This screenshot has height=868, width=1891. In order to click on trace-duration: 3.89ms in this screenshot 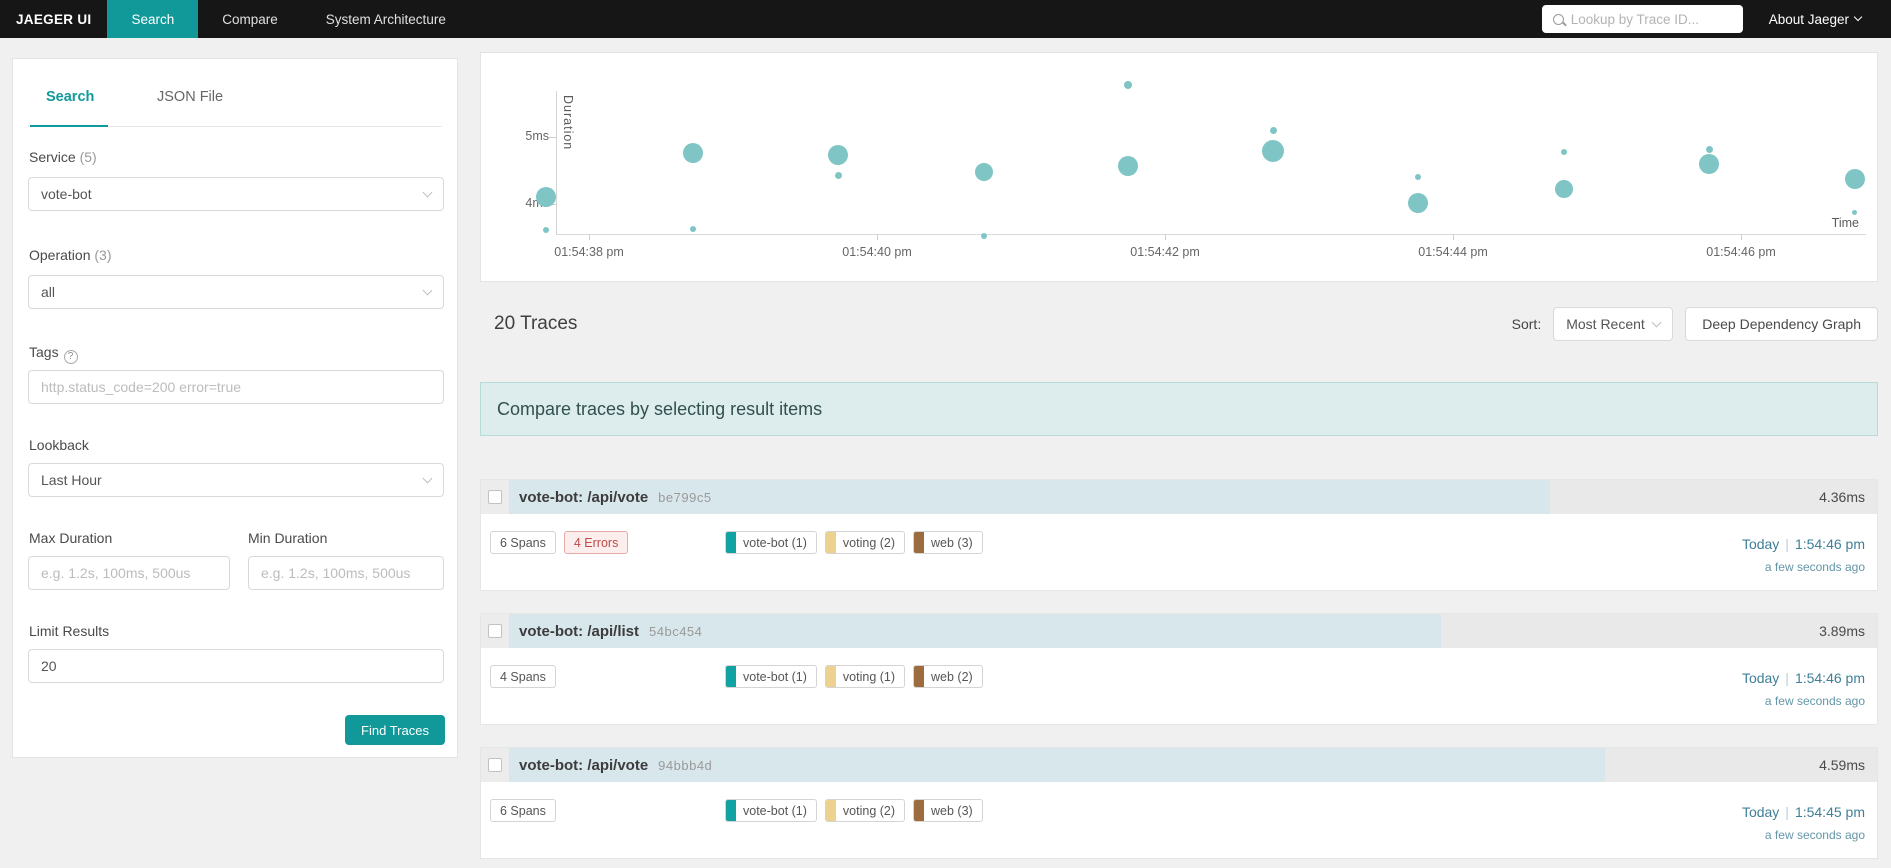, I will do `click(1842, 631)`.